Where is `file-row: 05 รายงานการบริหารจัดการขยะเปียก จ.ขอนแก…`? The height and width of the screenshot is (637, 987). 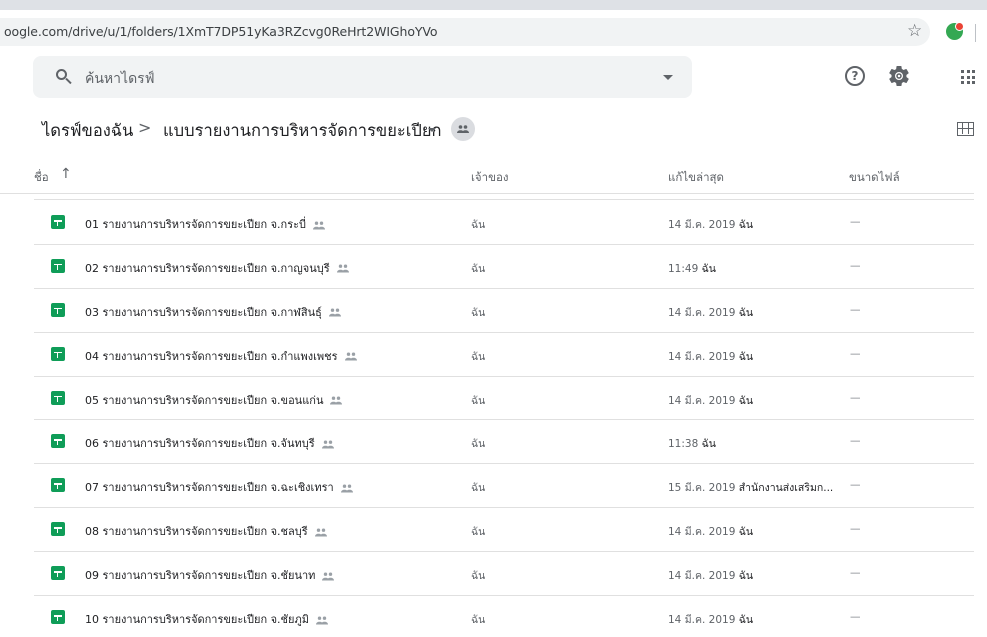
file-row: 05 รายงานการบริหารจัดการขยะเปียก จ.ขอนแก… is located at coordinates (504, 399).